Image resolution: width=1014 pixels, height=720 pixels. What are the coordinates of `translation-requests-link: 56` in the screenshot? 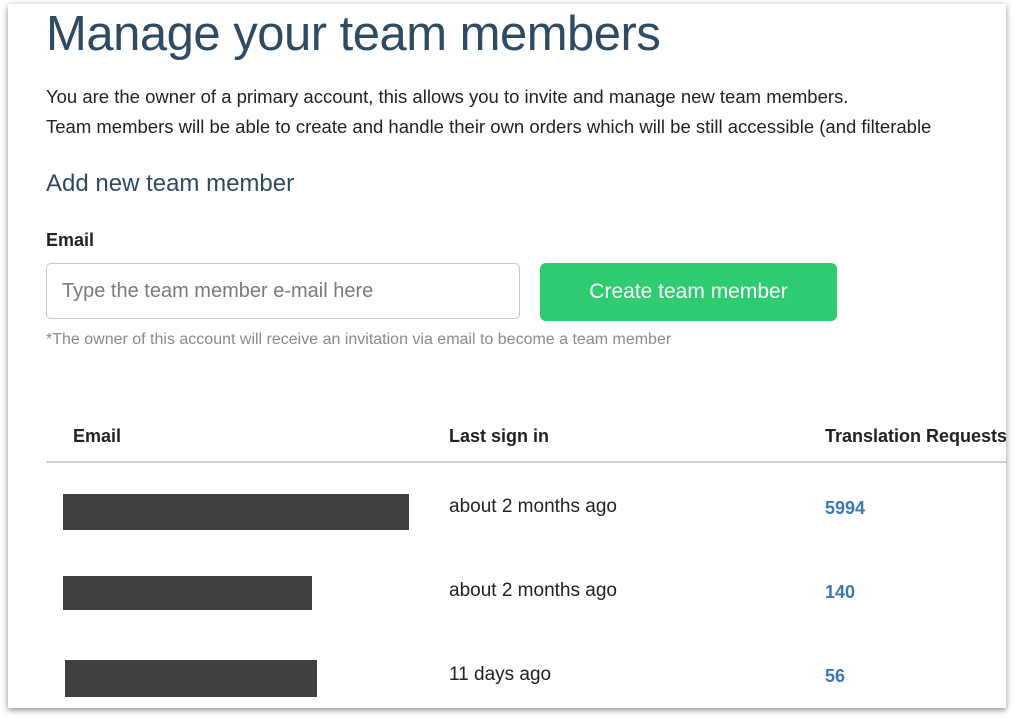 It's located at (835, 676).